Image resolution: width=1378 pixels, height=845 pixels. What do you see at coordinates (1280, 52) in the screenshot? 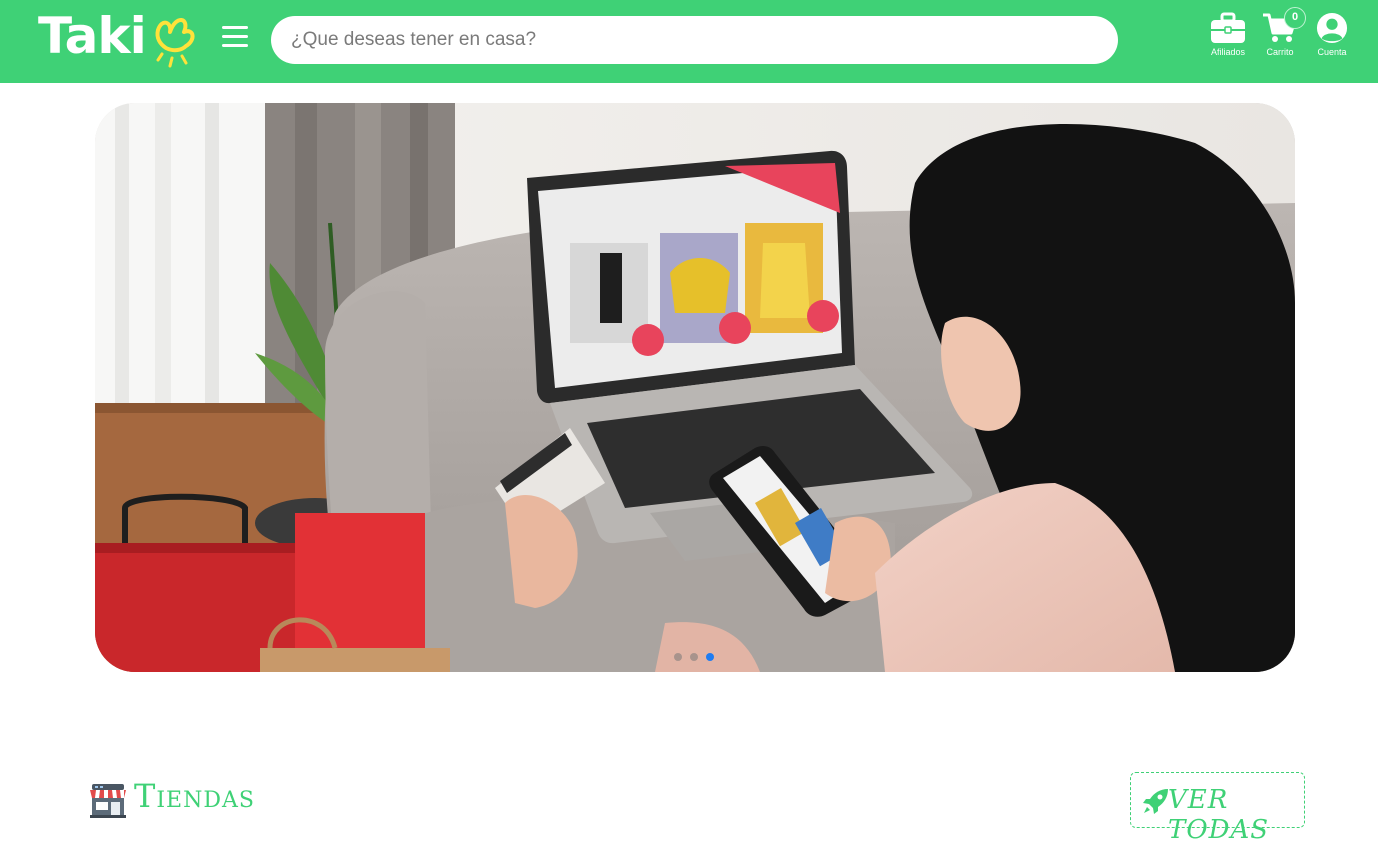
I see `cart-label: Carrito` at bounding box center [1280, 52].